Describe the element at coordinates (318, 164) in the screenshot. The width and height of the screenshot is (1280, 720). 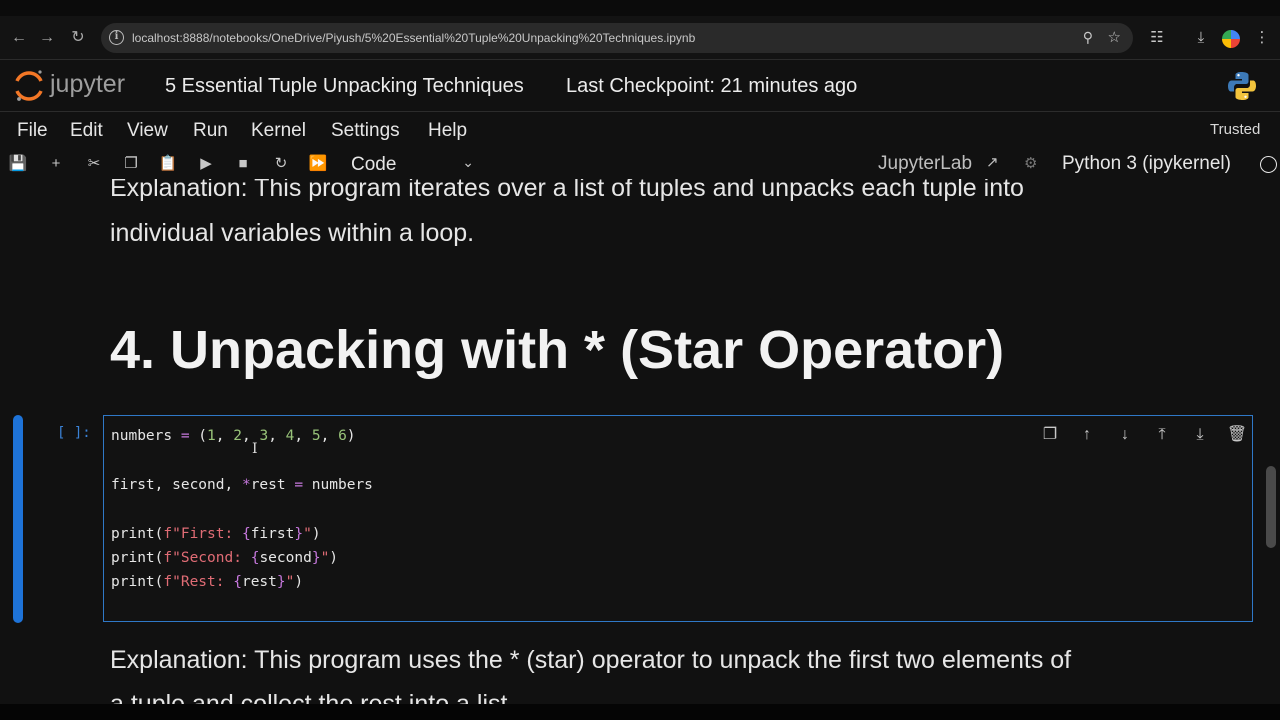
I see `restart-run-all-icon: ⏩` at that location.